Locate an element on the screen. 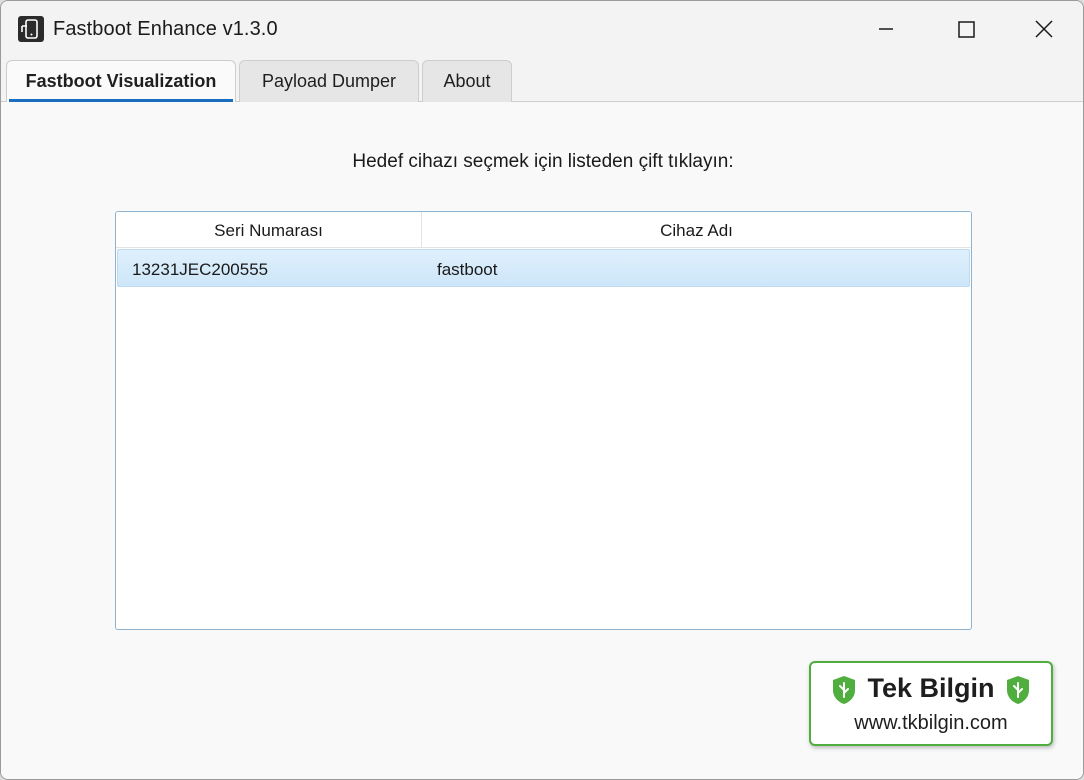 The width and height of the screenshot is (1084, 780). maximize-icon is located at coordinates (966, 29).